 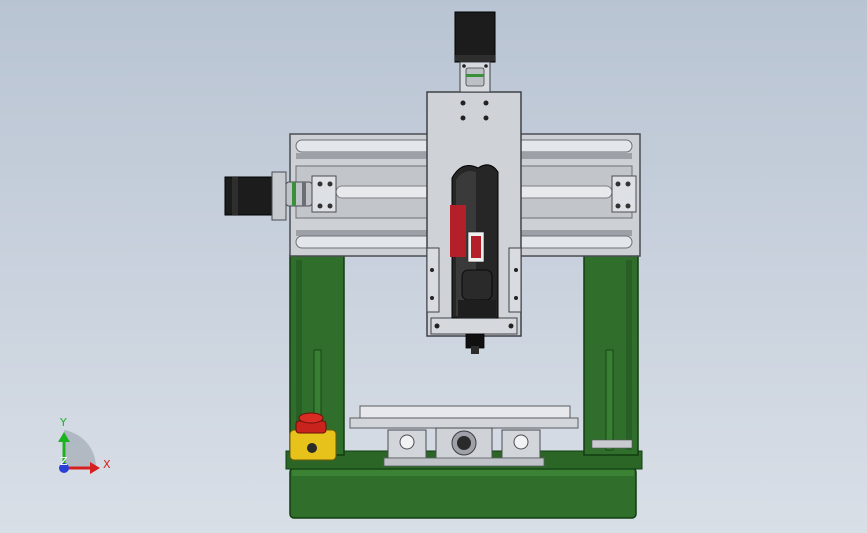 I want to click on y-axis-carriages, so click(x=464, y=447).